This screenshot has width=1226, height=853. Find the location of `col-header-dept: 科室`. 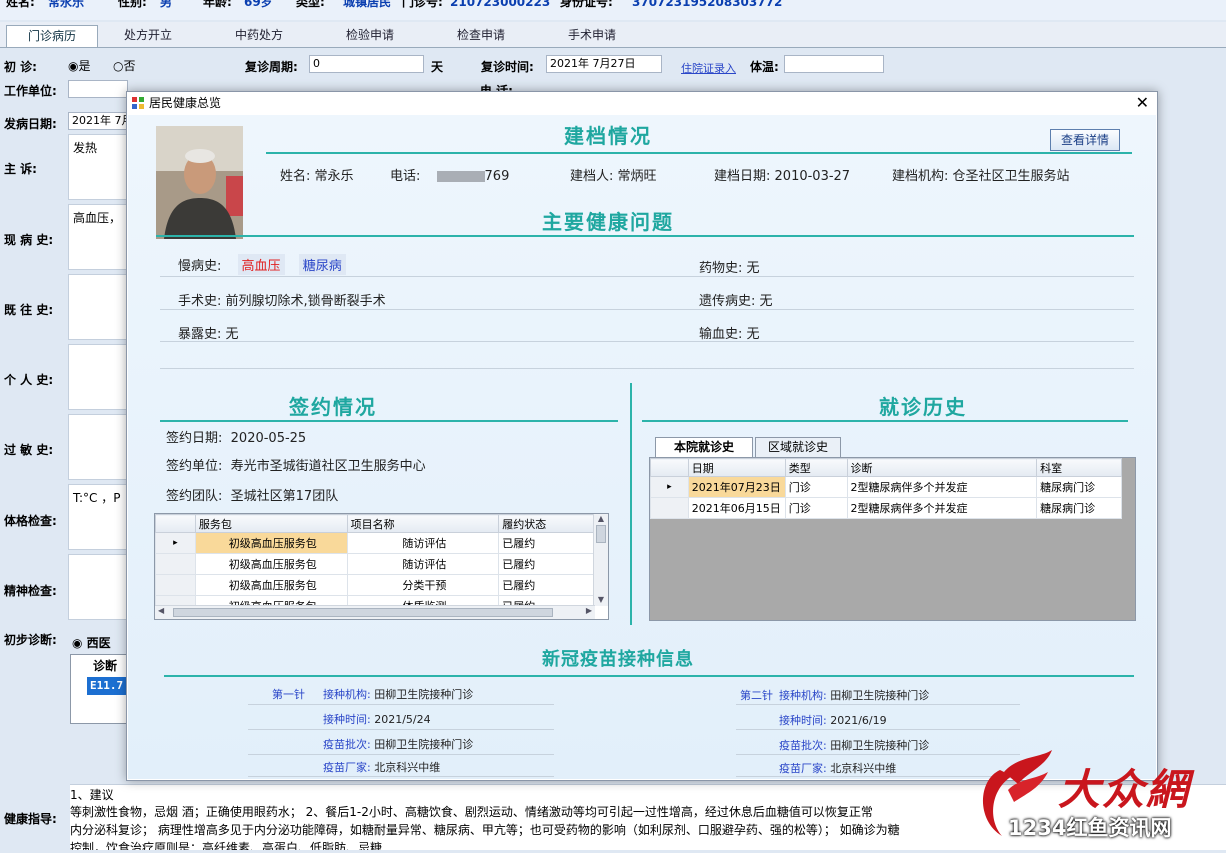

col-header-dept: 科室 is located at coordinates (1079, 467).